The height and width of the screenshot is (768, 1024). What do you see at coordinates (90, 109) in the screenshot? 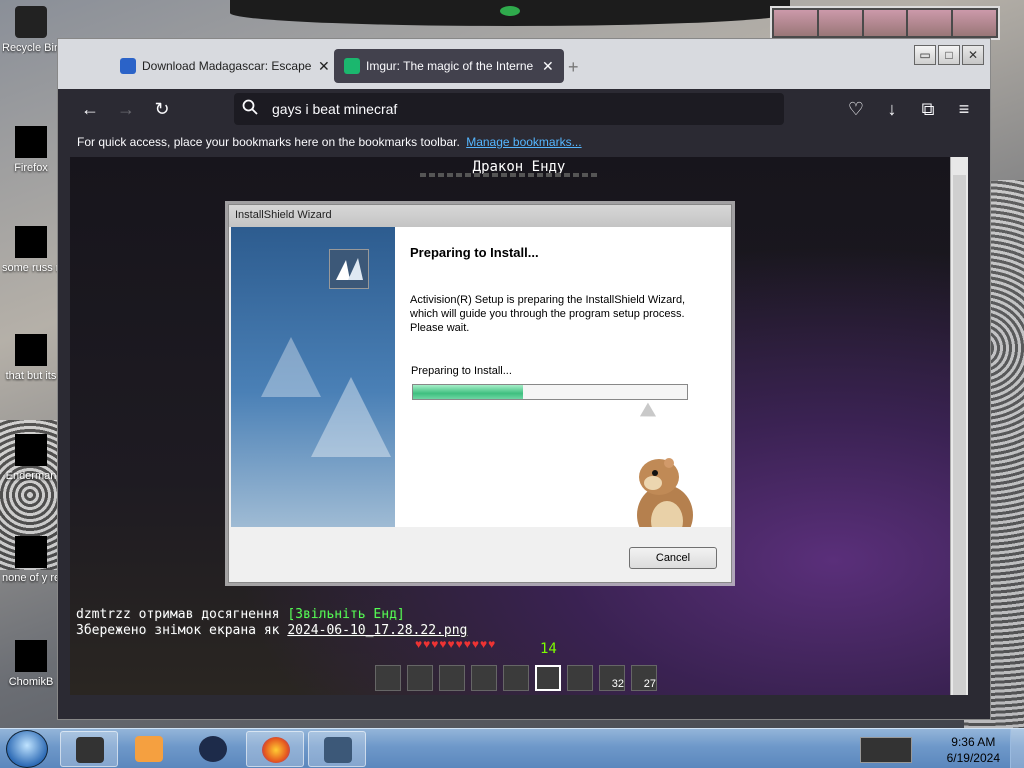
I see `back-icon: ←` at bounding box center [90, 109].